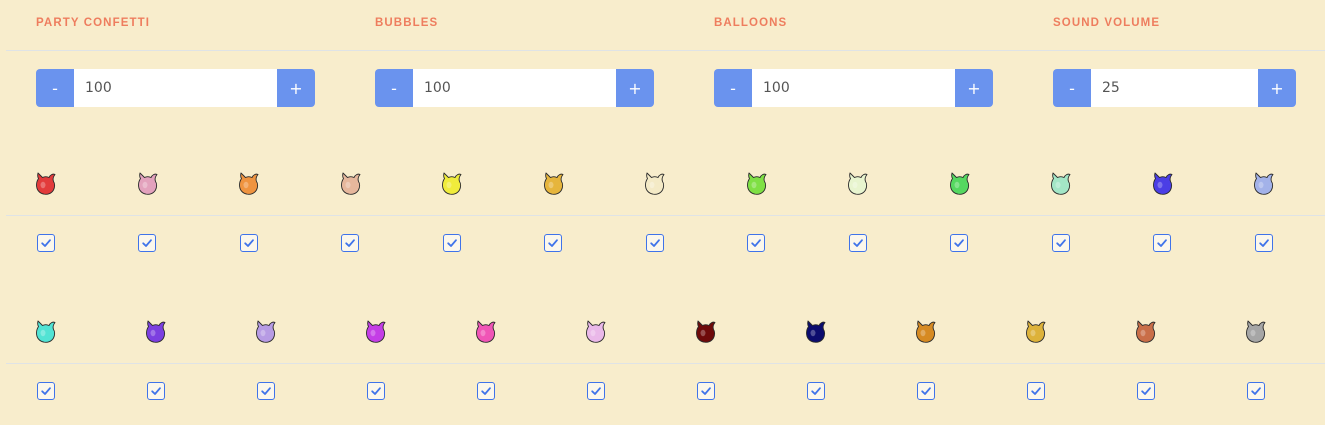 This screenshot has width=1325, height=425. What do you see at coordinates (265, 391) in the screenshot?
I see `color-checkbox-lavender` at bounding box center [265, 391].